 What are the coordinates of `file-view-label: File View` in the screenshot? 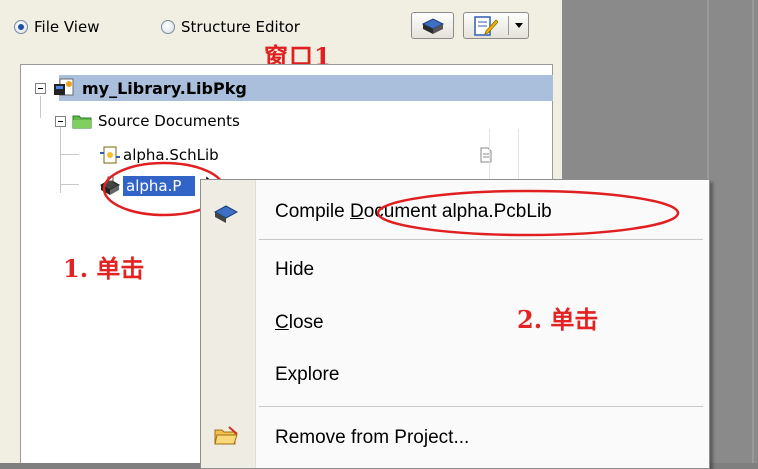 It's located at (67, 27).